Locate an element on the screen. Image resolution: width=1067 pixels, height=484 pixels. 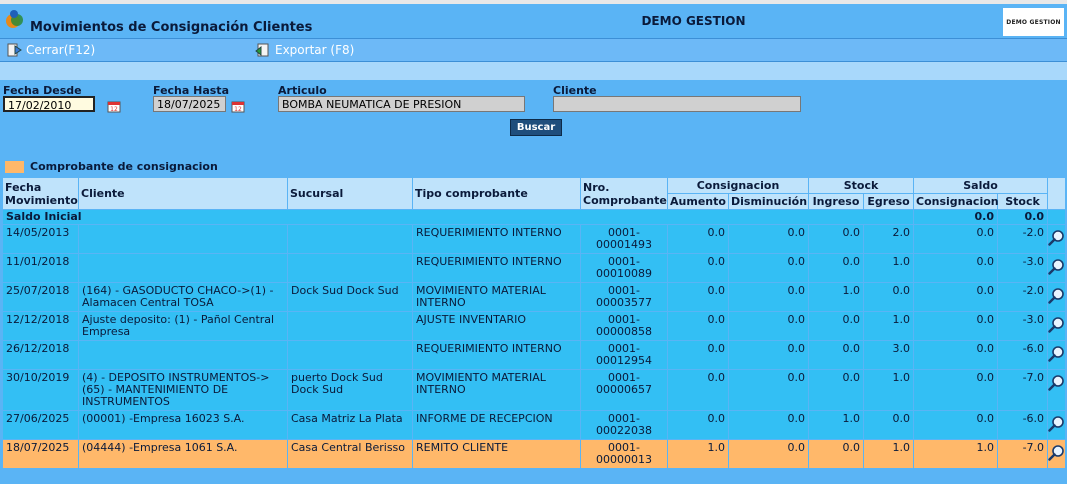
cell-saldo-stock: -6.0 is located at coordinates (1023, 355).